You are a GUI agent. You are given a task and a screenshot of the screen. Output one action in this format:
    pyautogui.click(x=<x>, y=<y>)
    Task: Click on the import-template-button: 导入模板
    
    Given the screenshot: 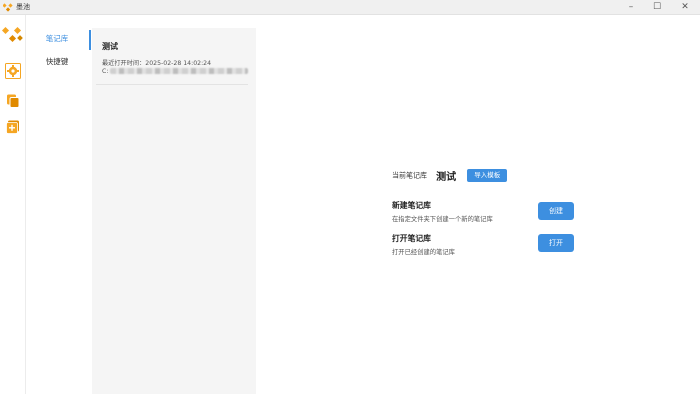 What is the action you would take?
    pyautogui.click(x=487, y=175)
    